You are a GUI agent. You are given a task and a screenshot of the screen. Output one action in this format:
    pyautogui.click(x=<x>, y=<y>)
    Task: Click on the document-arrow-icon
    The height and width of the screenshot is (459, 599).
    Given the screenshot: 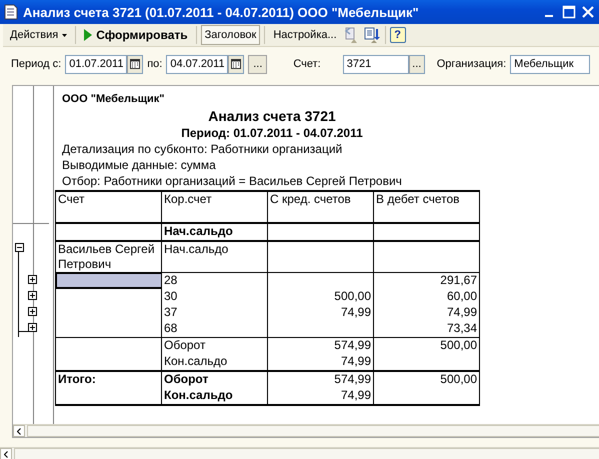 What is the action you would take?
    pyautogui.click(x=371, y=35)
    